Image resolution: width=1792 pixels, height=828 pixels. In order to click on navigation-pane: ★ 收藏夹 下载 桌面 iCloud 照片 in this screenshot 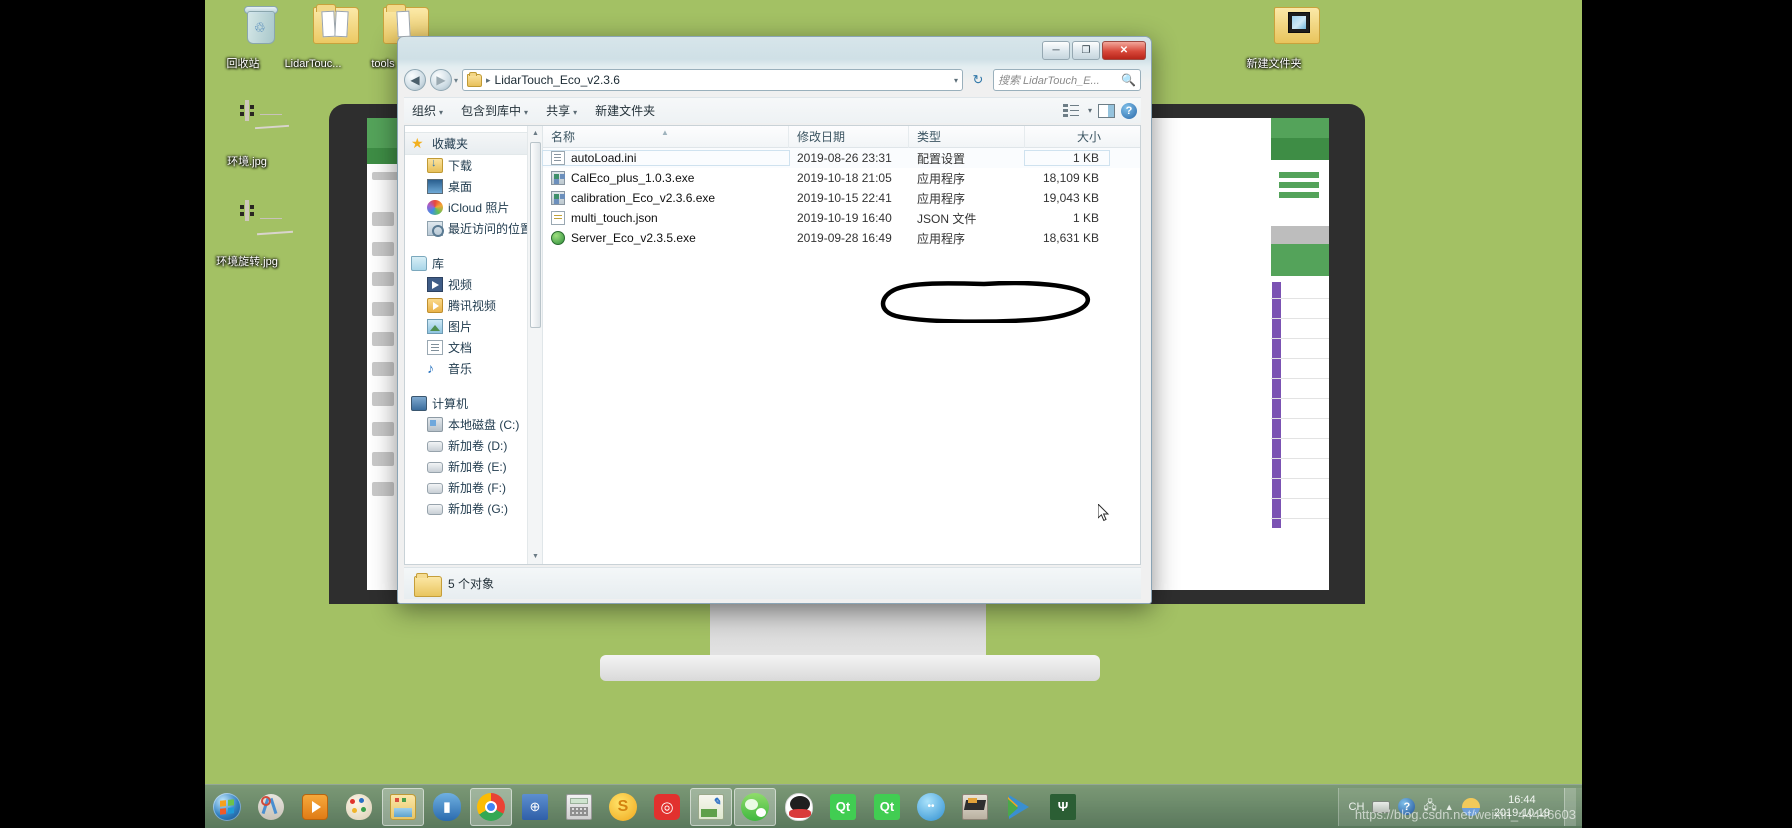, I will do `click(474, 345)`.